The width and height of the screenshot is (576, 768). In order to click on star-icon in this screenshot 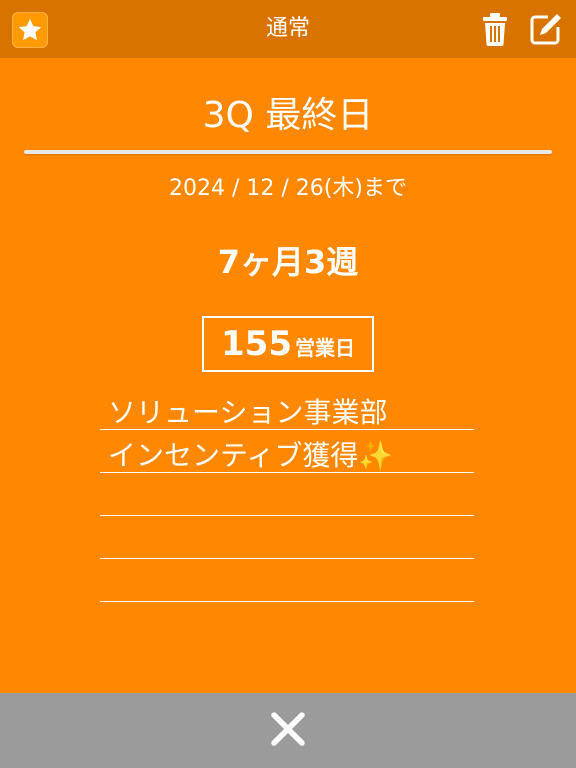, I will do `click(30, 29)`.